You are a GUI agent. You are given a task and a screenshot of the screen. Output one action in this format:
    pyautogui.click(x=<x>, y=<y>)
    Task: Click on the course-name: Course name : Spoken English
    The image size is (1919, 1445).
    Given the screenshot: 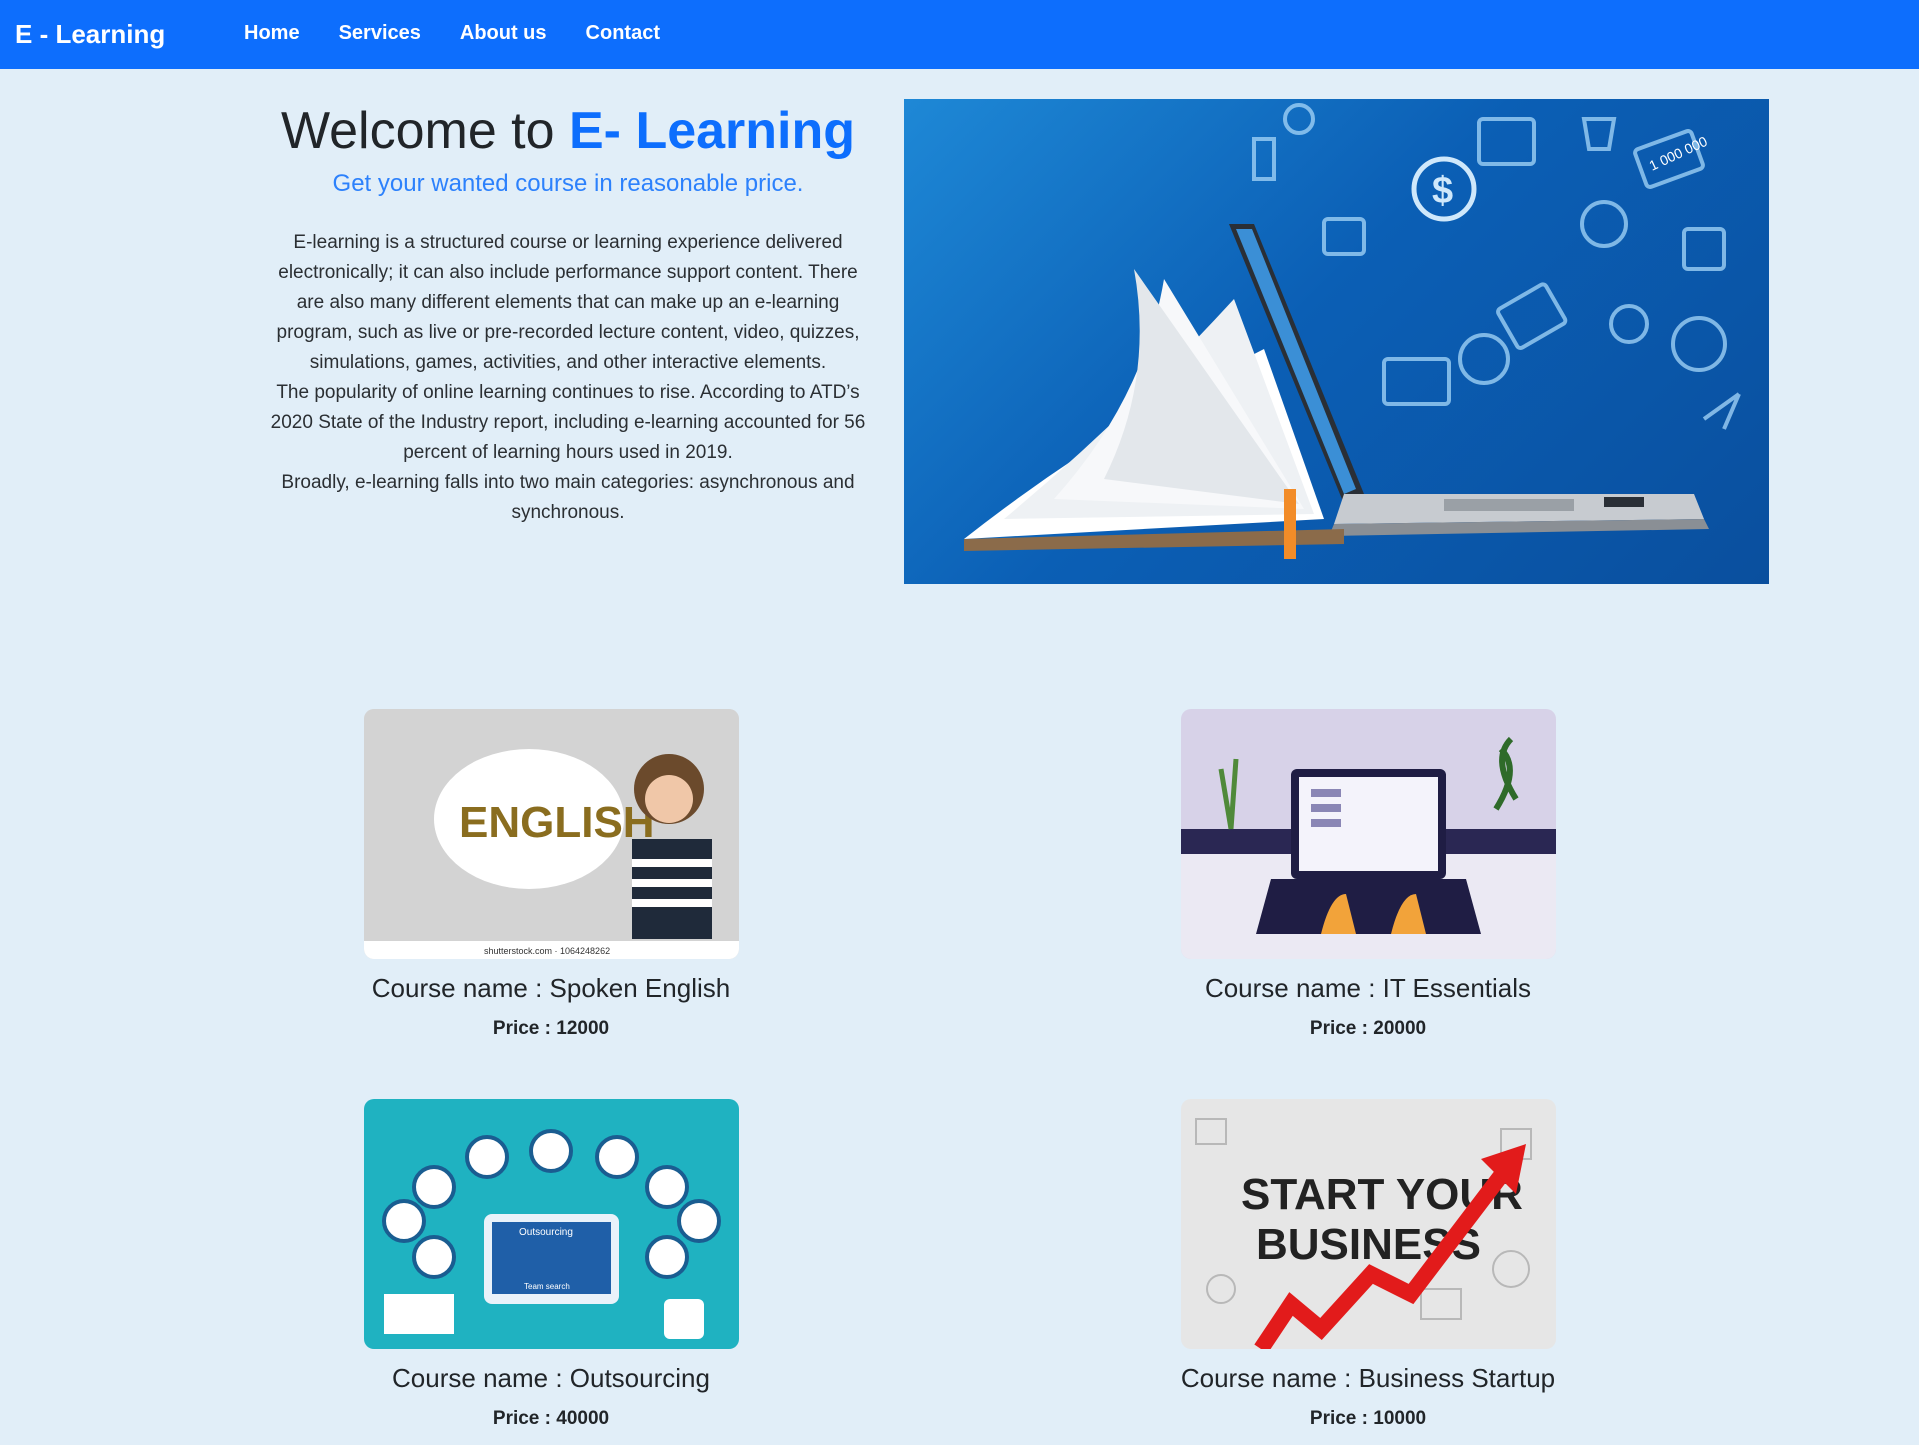 What is the action you would take?
    pyautogui.click(x=551, y=988)
    